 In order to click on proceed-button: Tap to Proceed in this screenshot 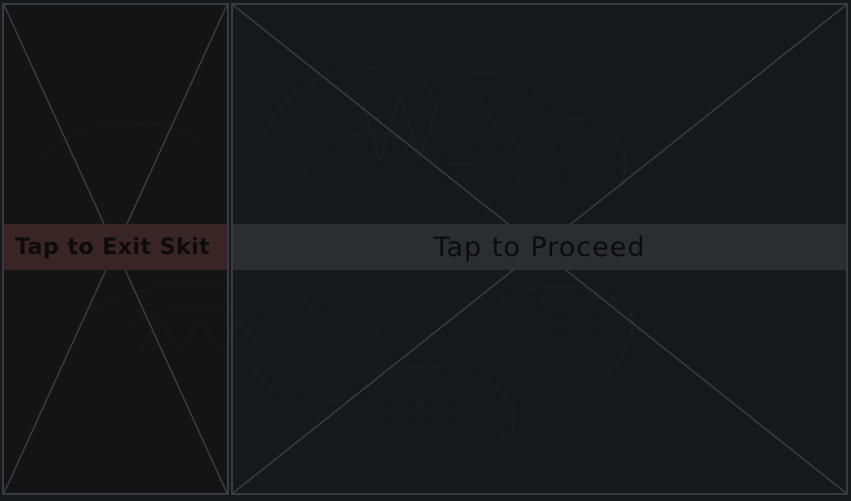, I will do `click(539, 247)`.